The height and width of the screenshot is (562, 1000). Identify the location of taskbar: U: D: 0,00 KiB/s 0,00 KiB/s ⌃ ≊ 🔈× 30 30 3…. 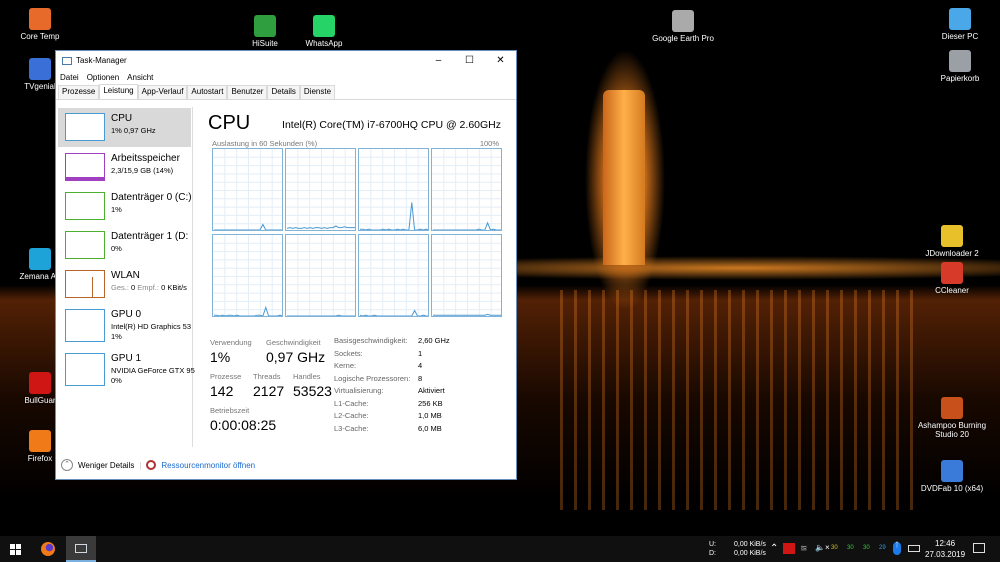
(500, 549).